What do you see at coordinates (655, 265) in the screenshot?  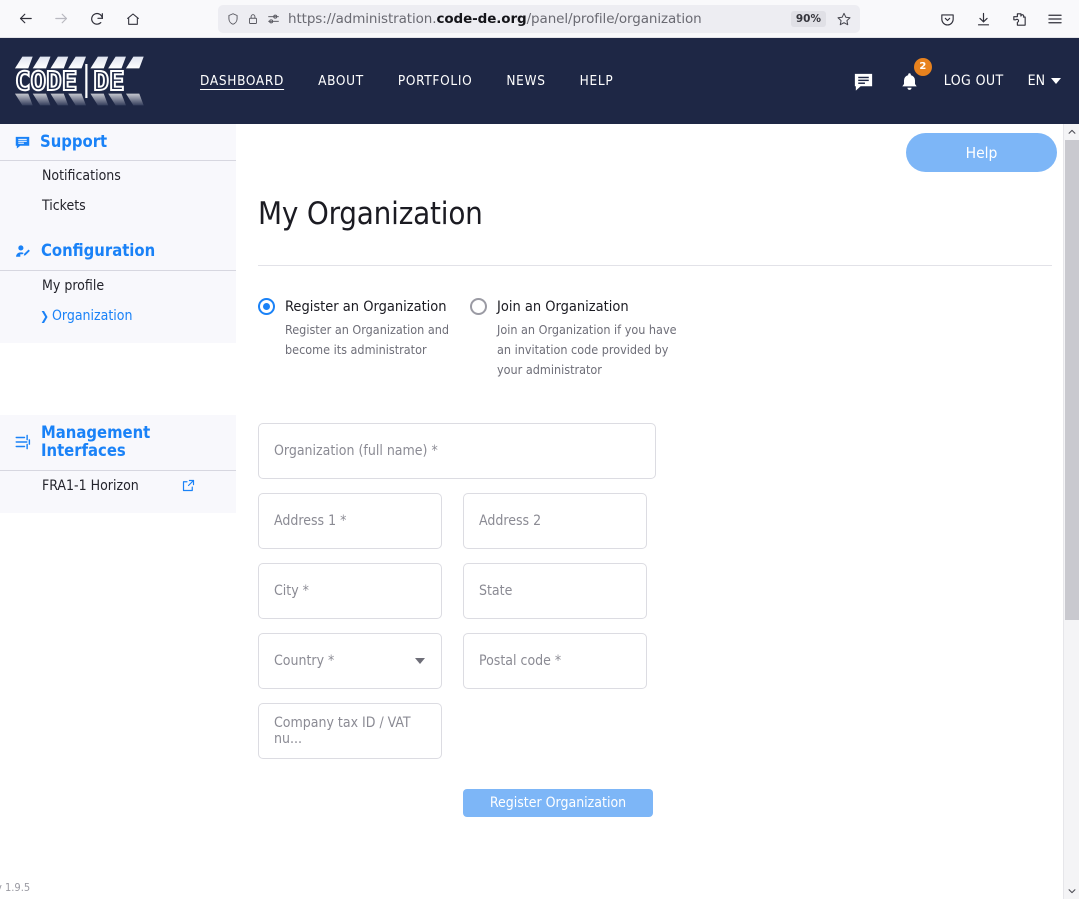 I see `title-divider` at bounding box center [655, 265].